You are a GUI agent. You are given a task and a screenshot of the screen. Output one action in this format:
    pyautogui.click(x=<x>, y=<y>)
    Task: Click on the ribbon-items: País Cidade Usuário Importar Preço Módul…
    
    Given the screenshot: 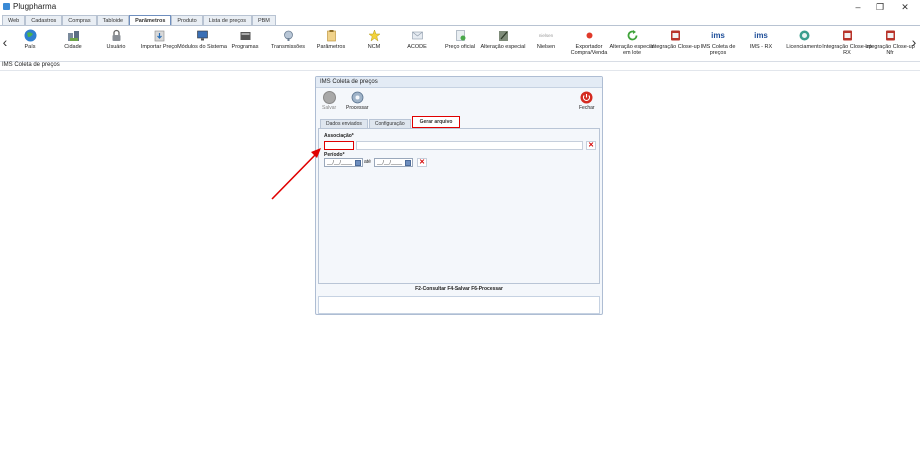 What is the action you would take?
    pyautogui.click(x=463, y=44)
    